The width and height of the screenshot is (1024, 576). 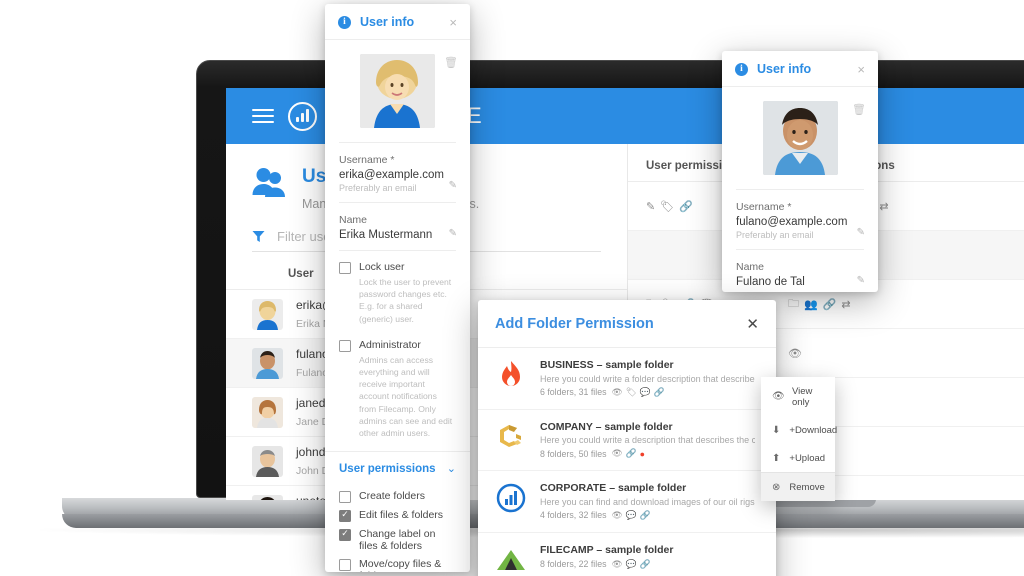 I want to click on close-icon: ✕, so click(x=752, y=324).